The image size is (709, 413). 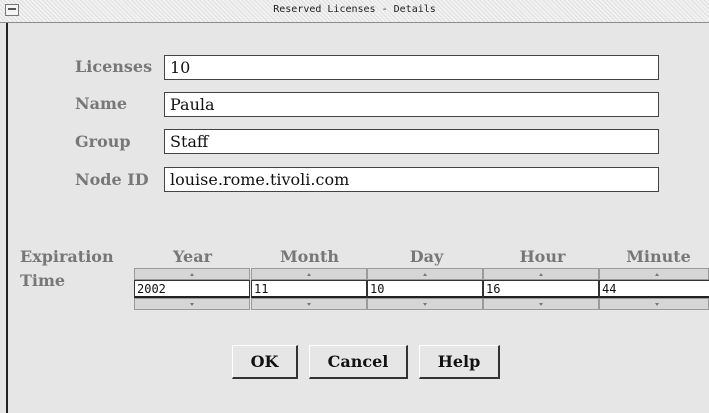 I want to click on window-title: Reserved Licenses - Details, so click(x=354, y=9).